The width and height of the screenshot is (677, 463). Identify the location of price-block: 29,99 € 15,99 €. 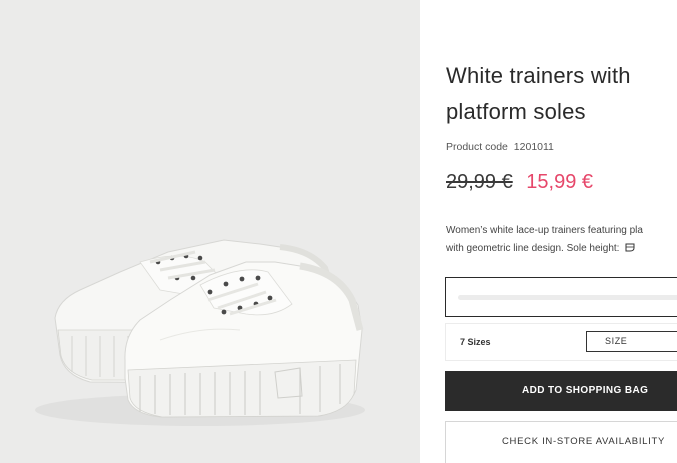
(519, 182).